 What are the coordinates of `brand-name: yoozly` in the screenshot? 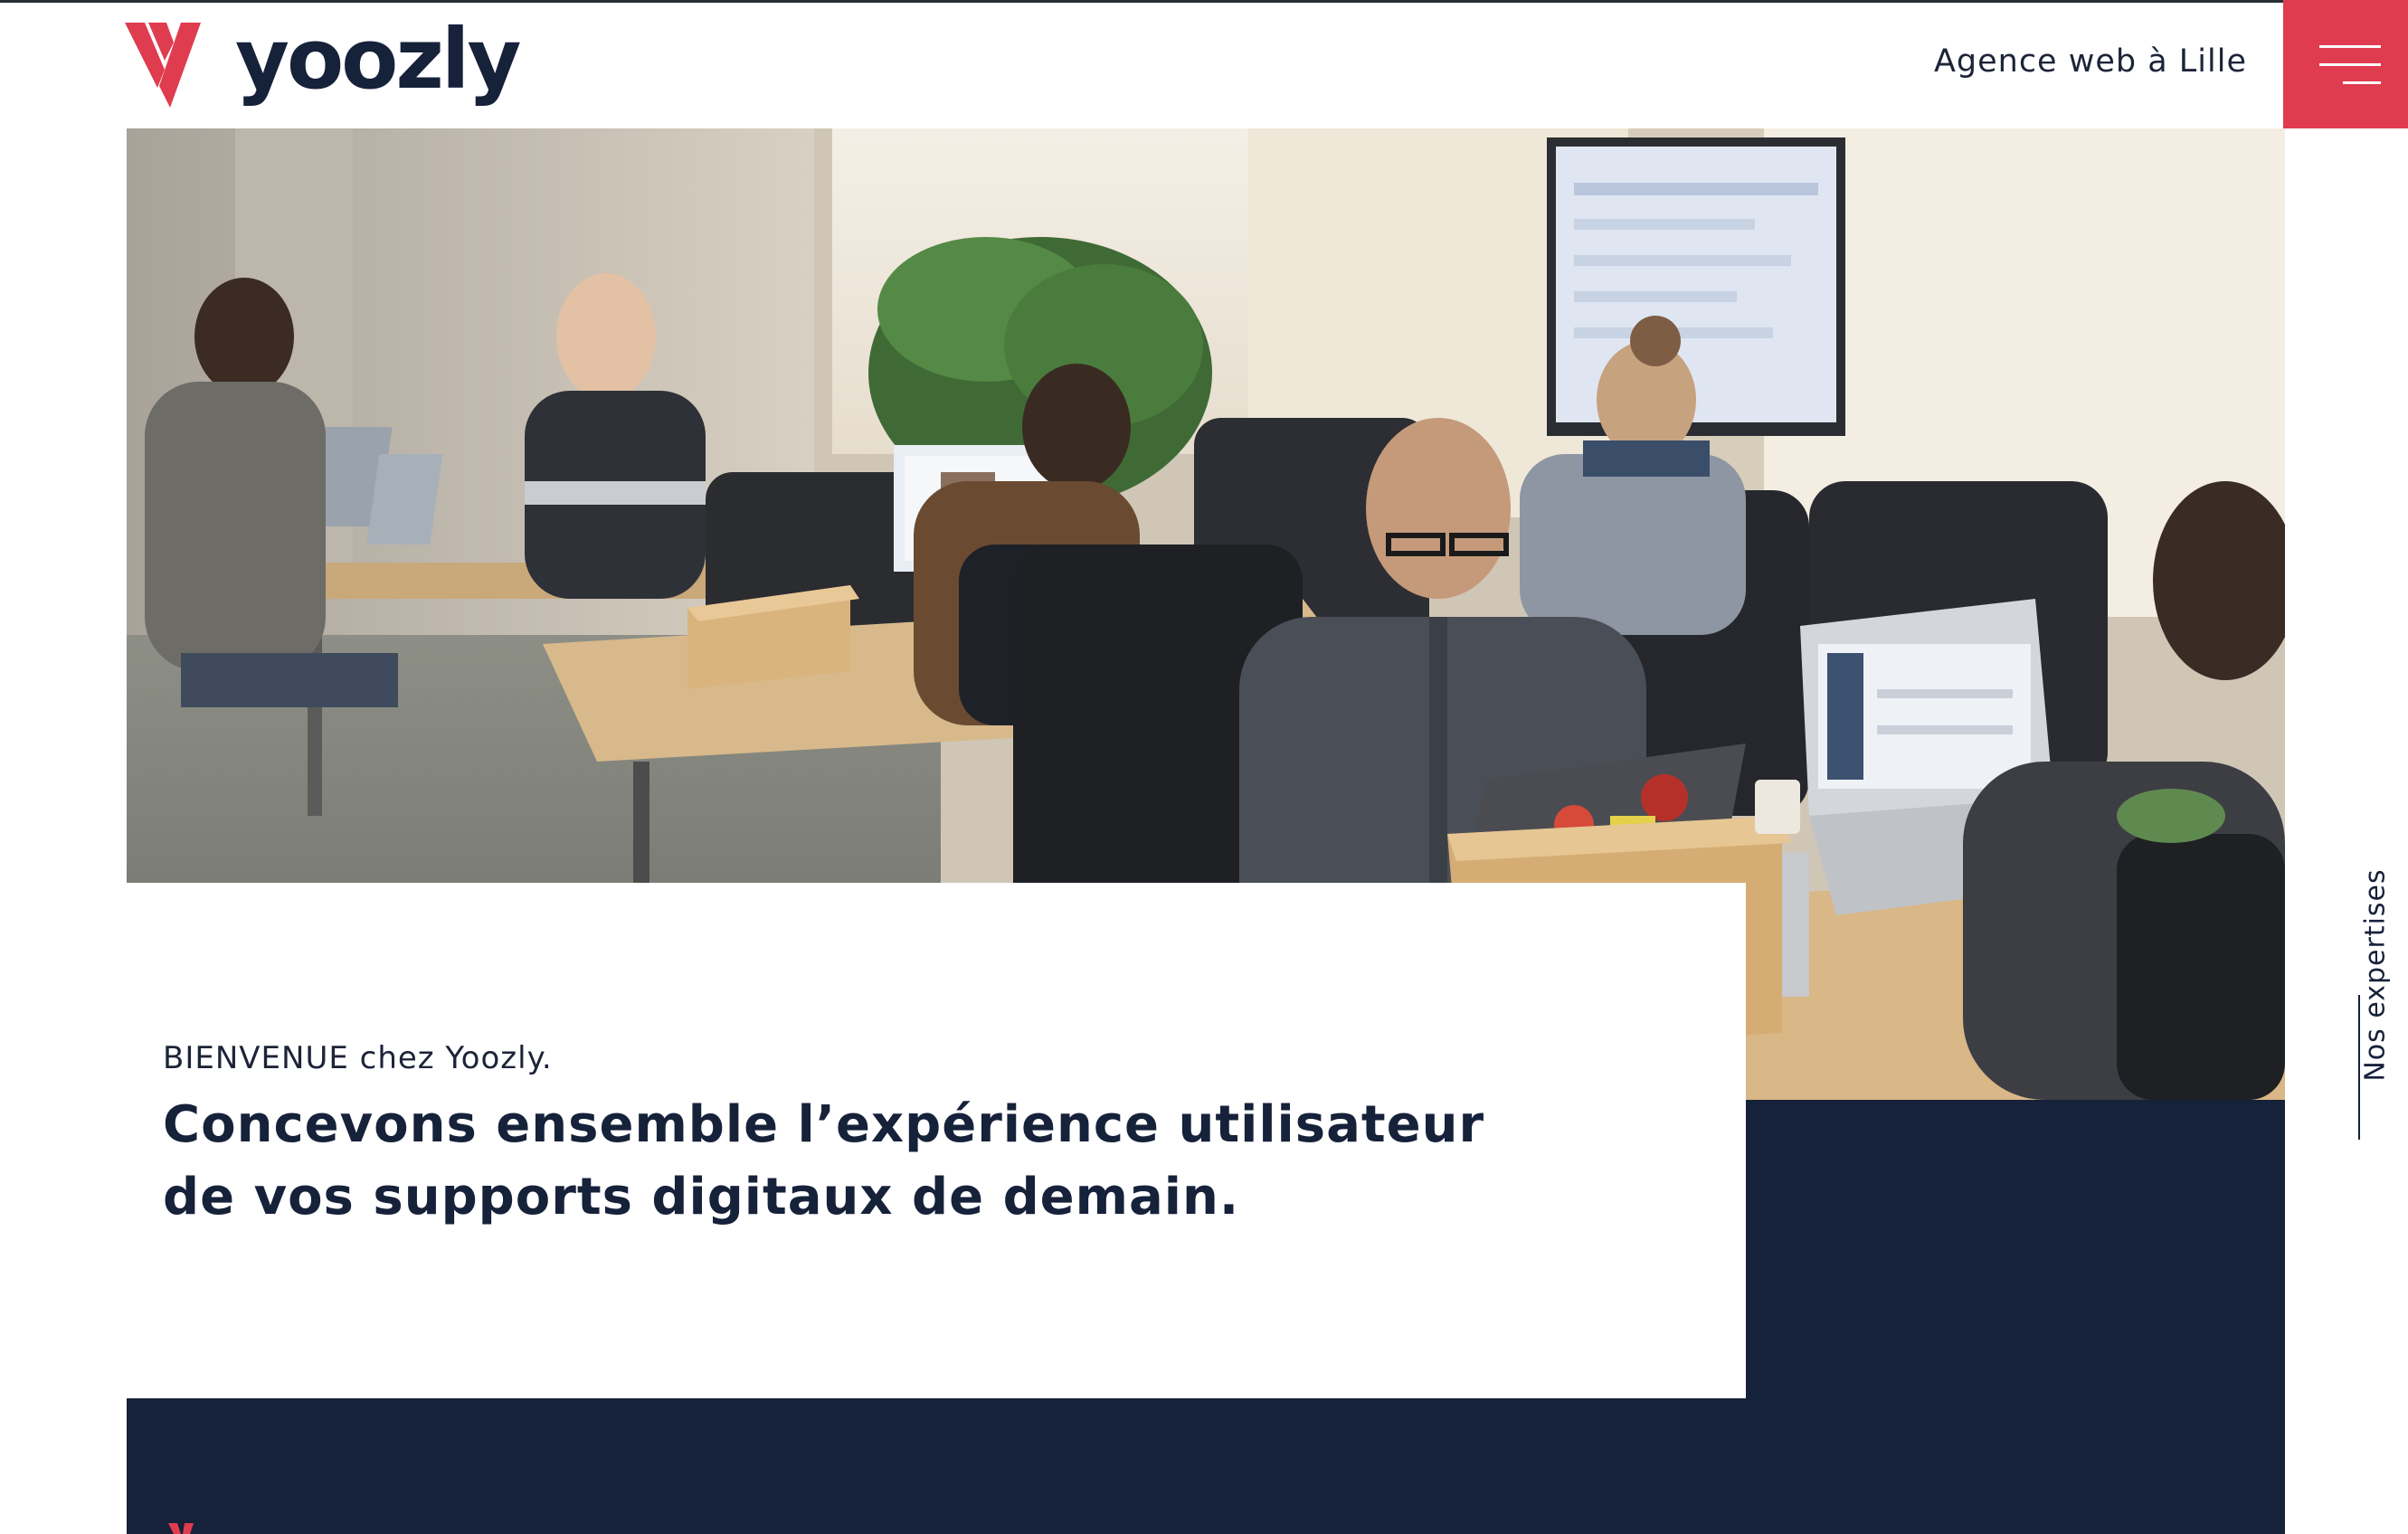 It's located at (378, 59).